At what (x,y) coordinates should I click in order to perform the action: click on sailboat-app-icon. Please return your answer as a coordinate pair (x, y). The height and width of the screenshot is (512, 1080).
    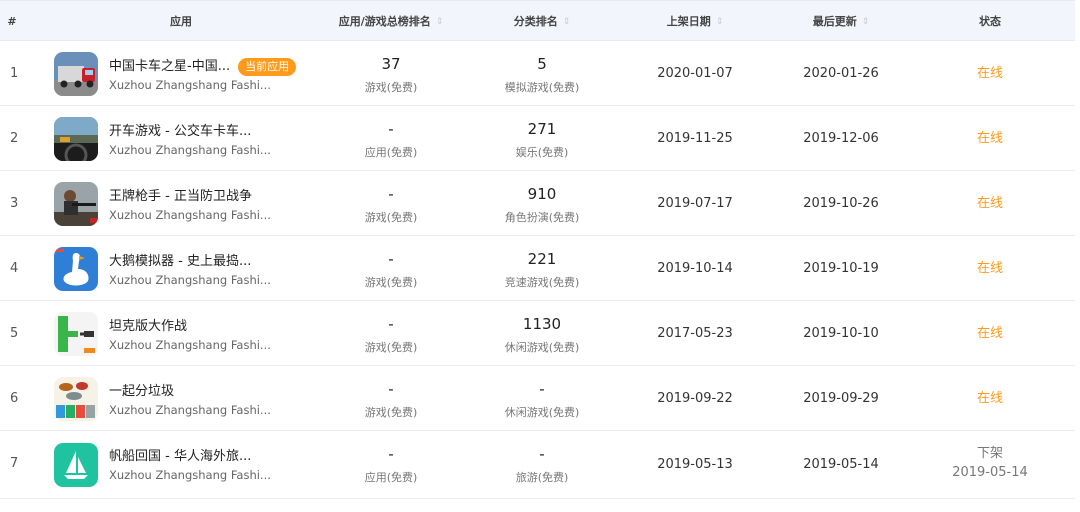
    Looking at the image, I should click on (76, 465).